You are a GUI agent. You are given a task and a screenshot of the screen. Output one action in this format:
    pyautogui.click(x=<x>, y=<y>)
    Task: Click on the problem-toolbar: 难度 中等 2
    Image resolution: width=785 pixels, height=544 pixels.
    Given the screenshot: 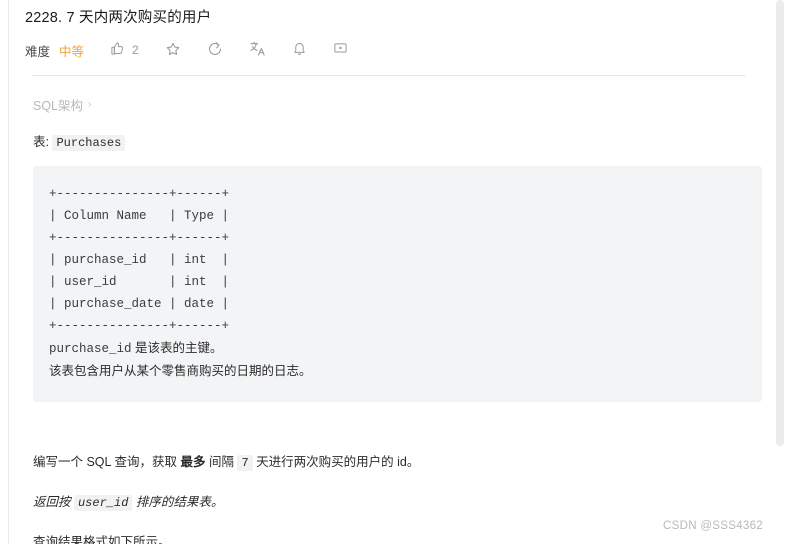 What is the action you would take?
    pyautogui.click(x=389, y=50)
    